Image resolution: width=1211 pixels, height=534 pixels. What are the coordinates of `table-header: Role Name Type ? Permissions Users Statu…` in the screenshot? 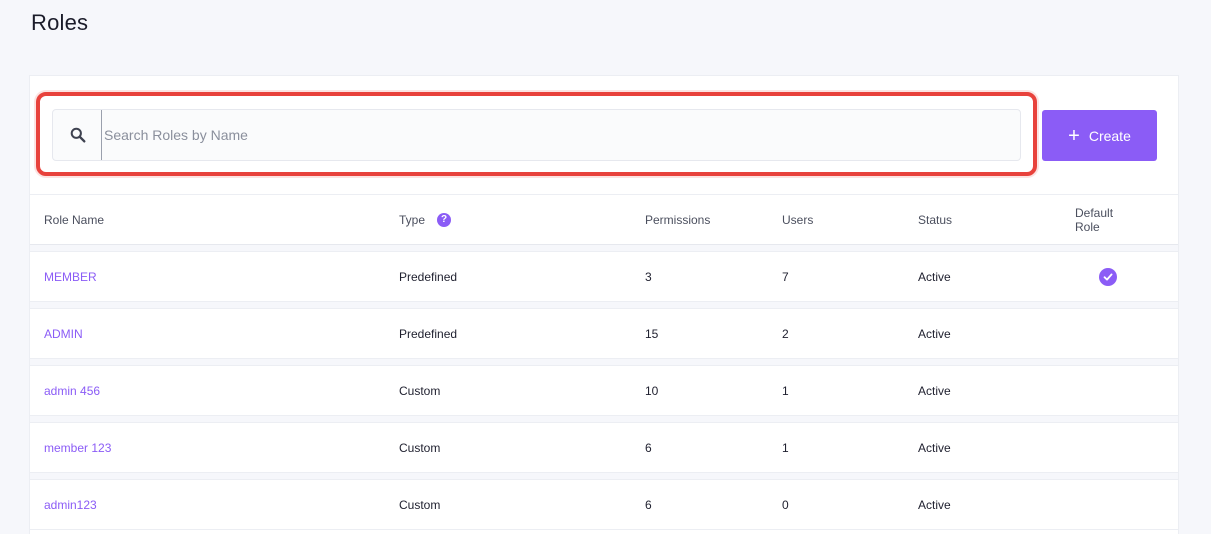 It's located at (604, 219).